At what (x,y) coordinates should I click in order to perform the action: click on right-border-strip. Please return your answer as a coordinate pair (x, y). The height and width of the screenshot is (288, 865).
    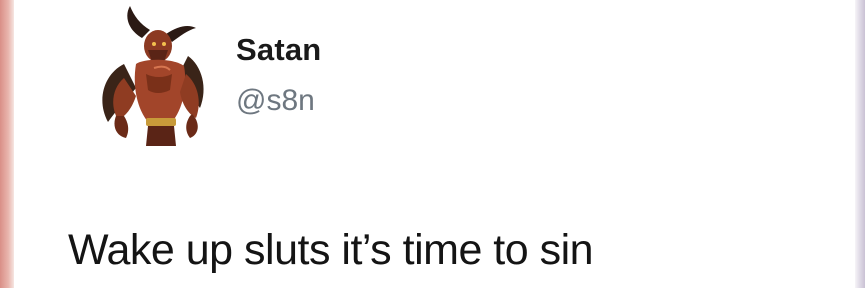
    Looking at the image, I should click on (860, 144).